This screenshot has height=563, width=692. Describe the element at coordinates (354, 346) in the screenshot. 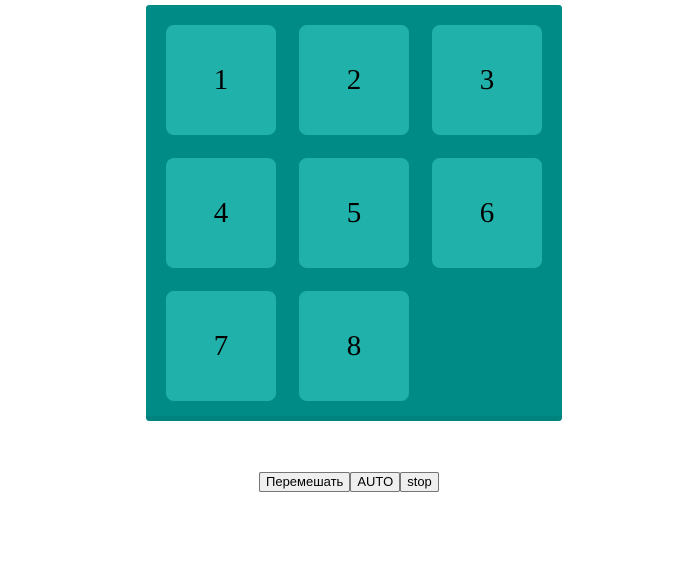

I see `tile-8: 8` at that location.